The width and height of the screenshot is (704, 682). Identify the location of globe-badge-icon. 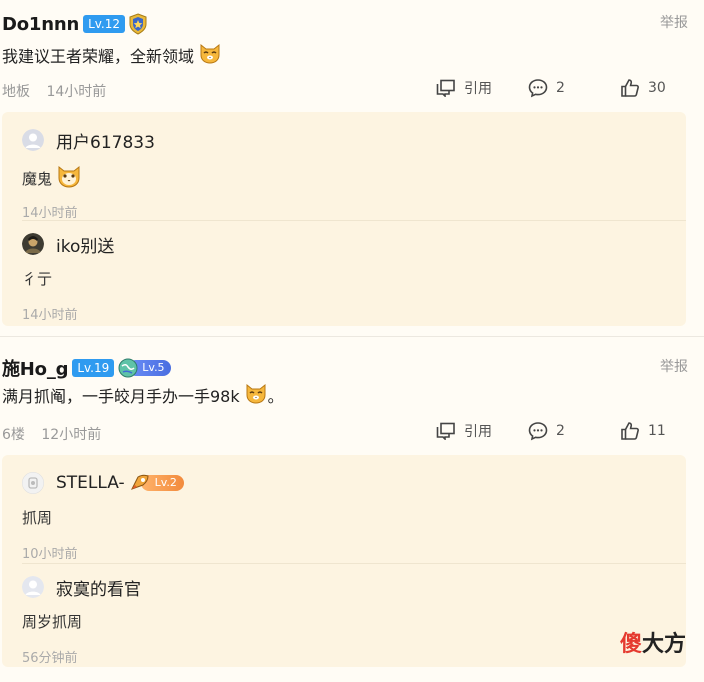
(128, 368).